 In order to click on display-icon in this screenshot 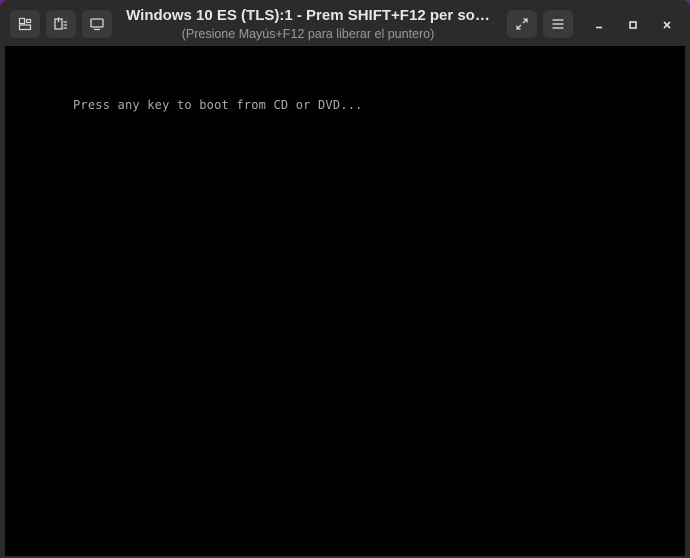, I will do `click(97, 24)`.